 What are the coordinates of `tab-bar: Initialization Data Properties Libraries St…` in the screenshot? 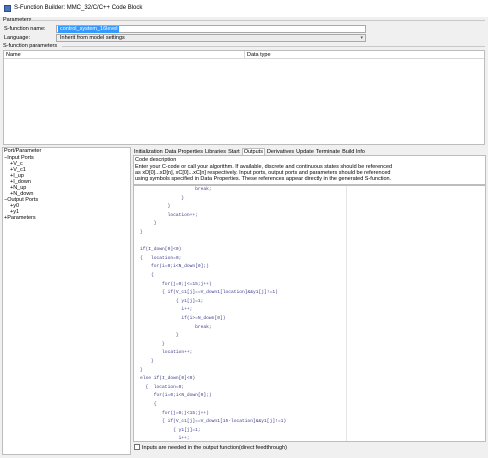 It's located at (250, 151).